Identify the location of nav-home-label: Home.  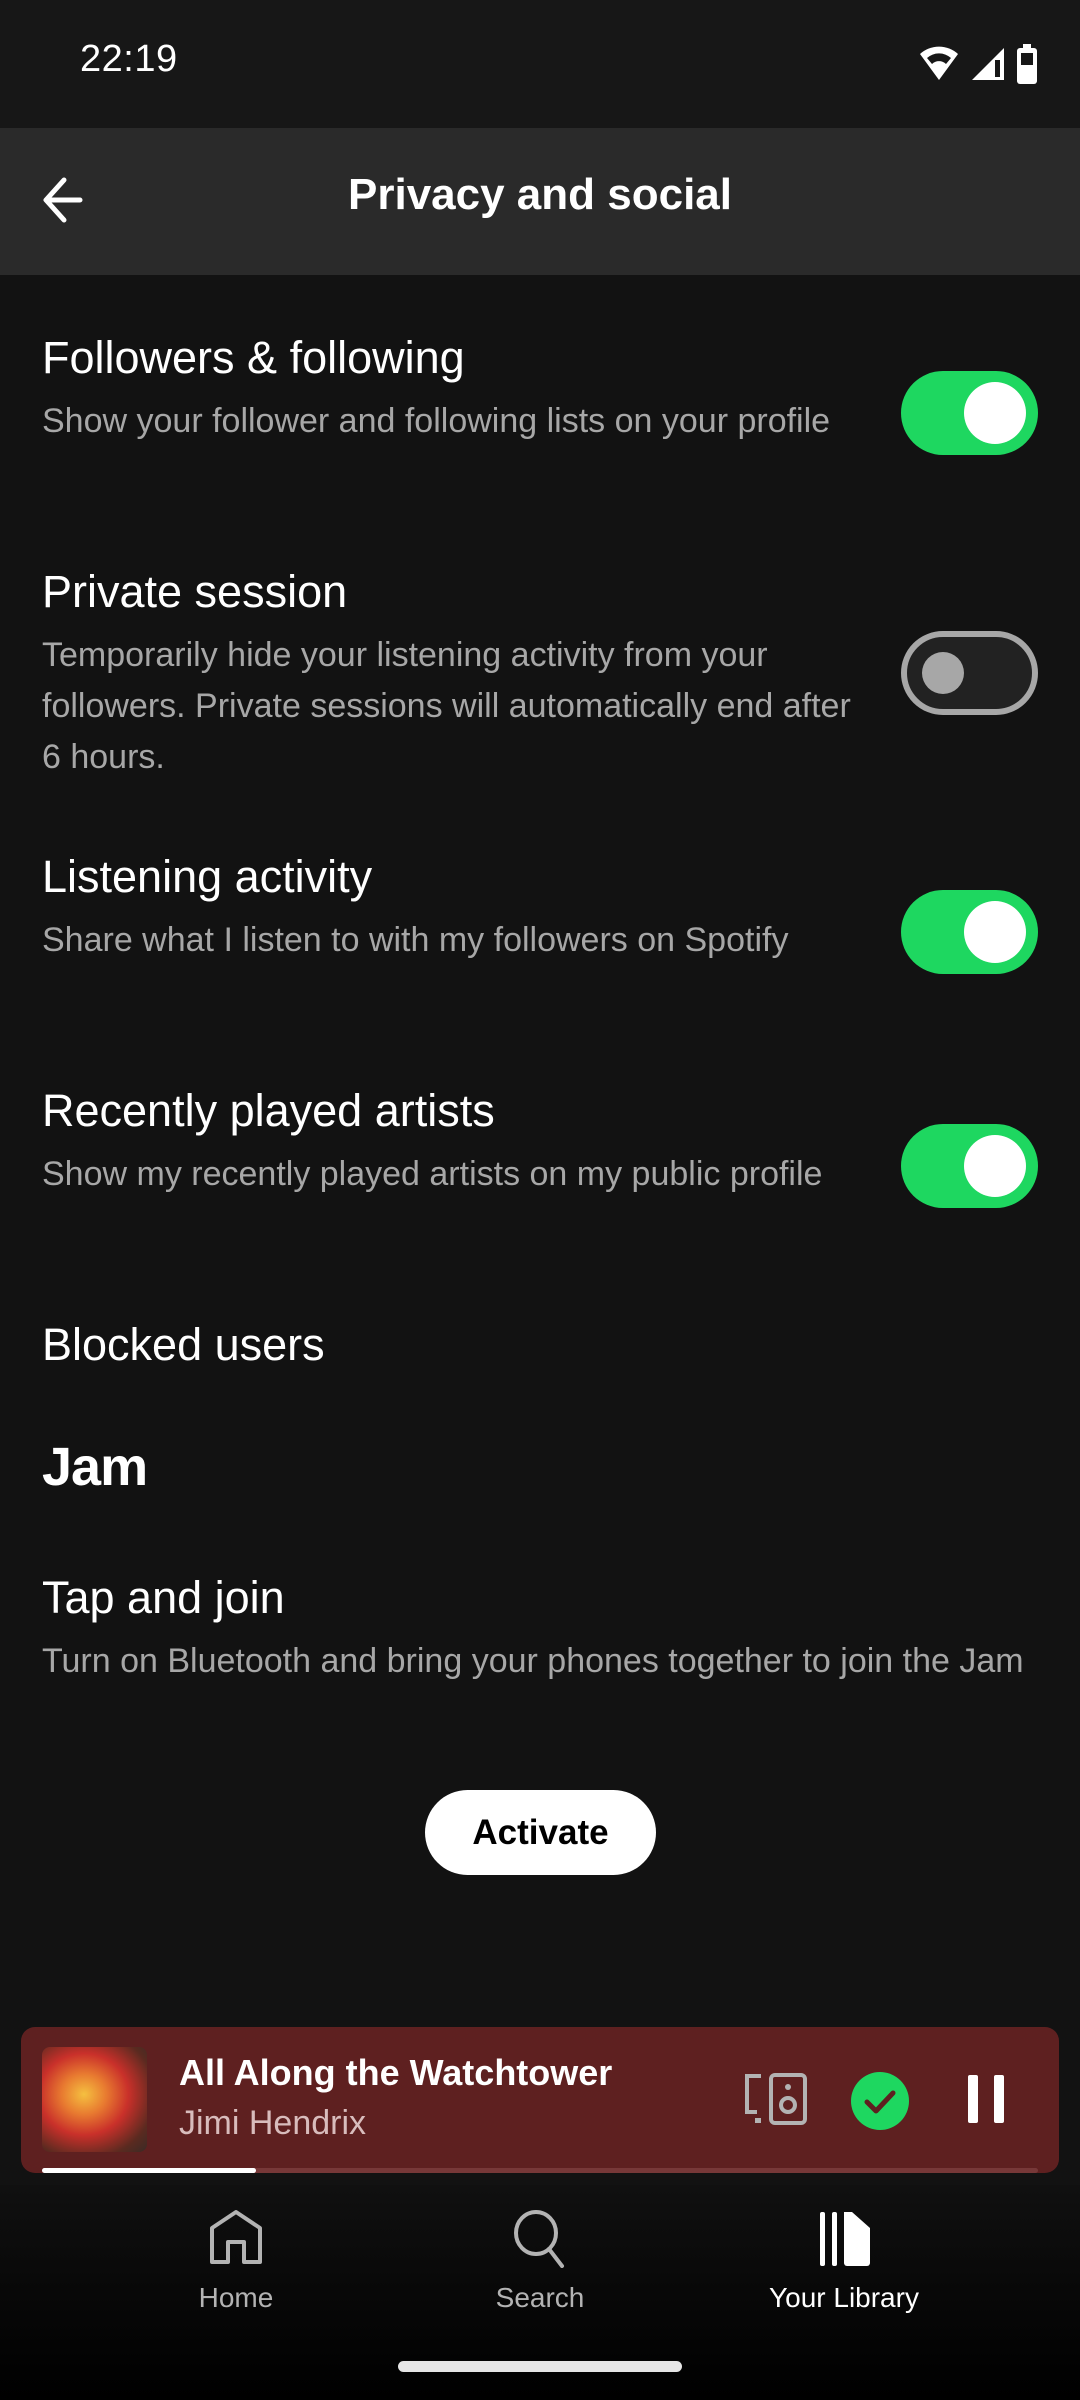
(236, 2297).